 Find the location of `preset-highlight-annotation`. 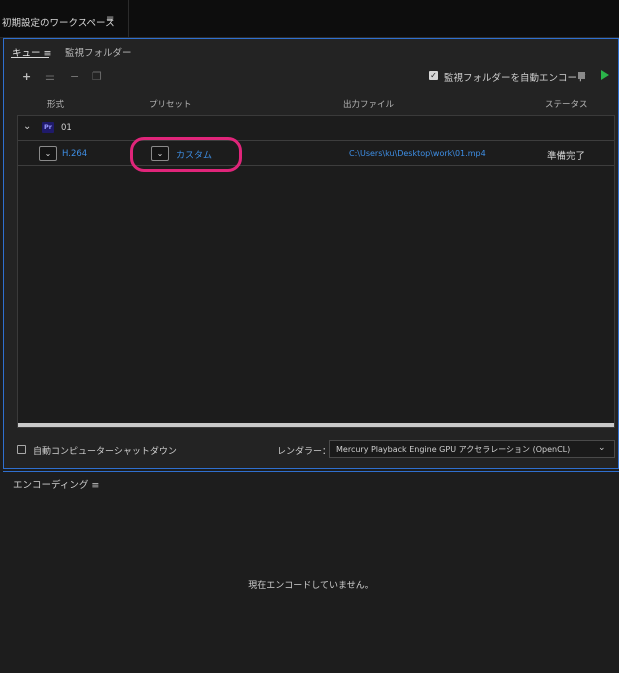

preset-highlight-annotation is located at coordinates (186, 154).